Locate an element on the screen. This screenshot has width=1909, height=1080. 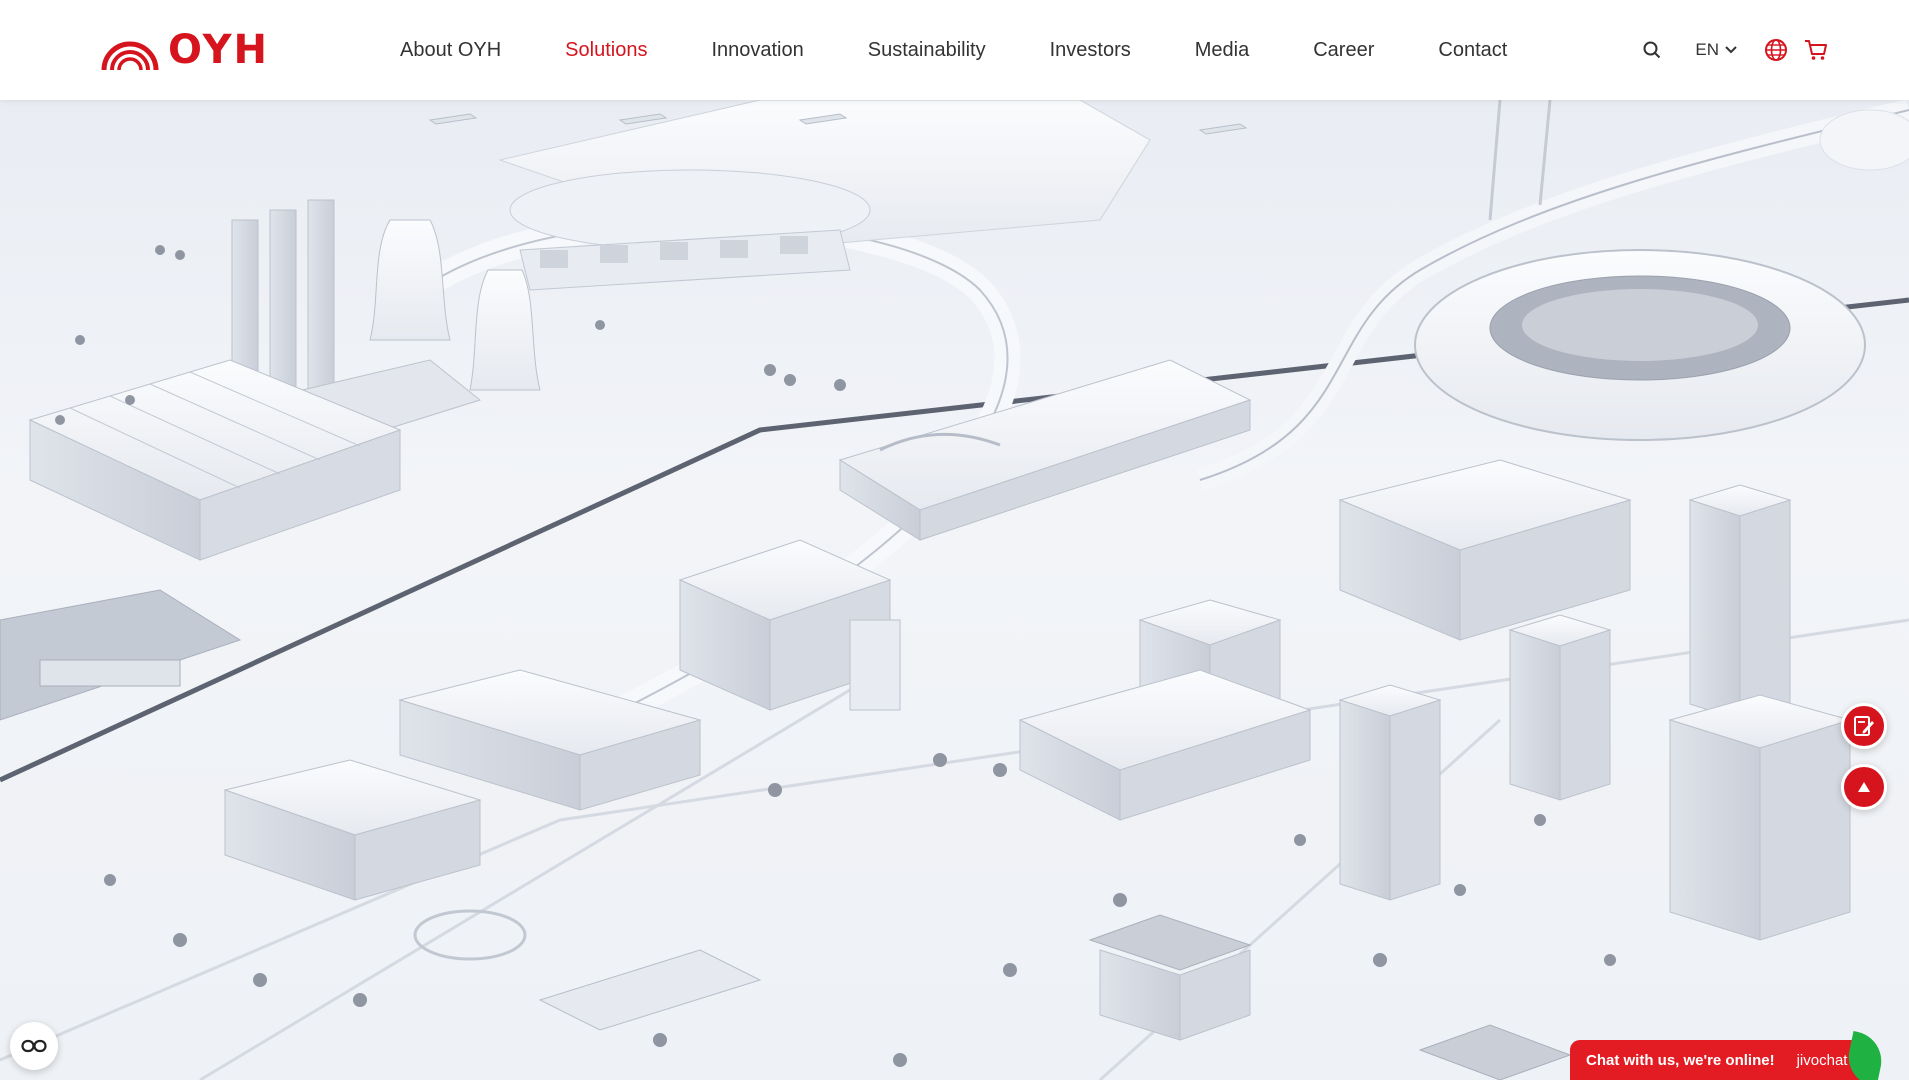
search-icon is located at coordinates (1652, 50).